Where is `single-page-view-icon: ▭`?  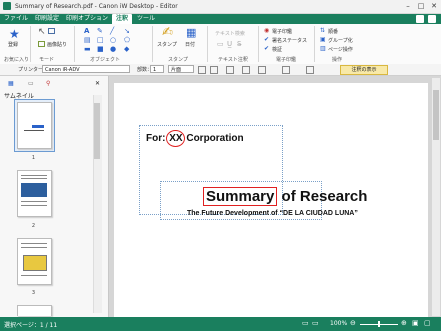
single-page-view-icon: ▭ is located at coordinates (305, 323).